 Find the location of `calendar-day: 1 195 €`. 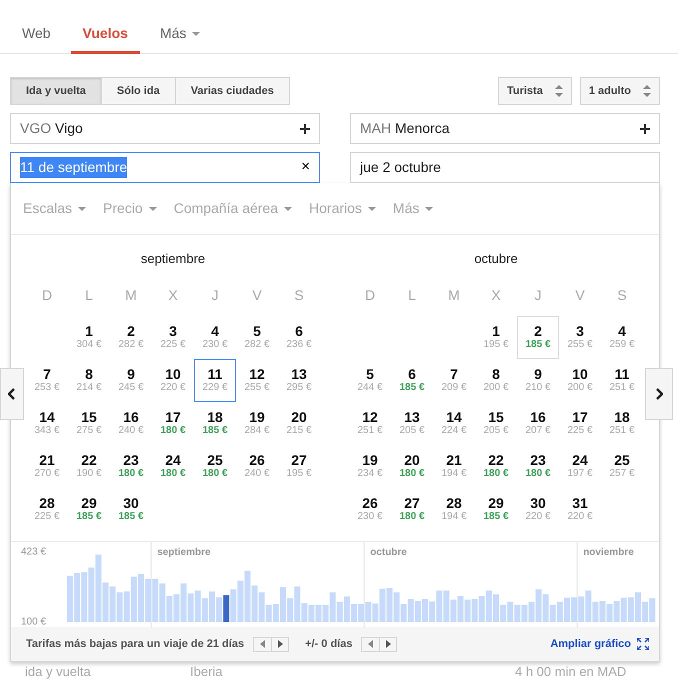

calendar-day: 1 195 € is located at coordinates (496, 337).